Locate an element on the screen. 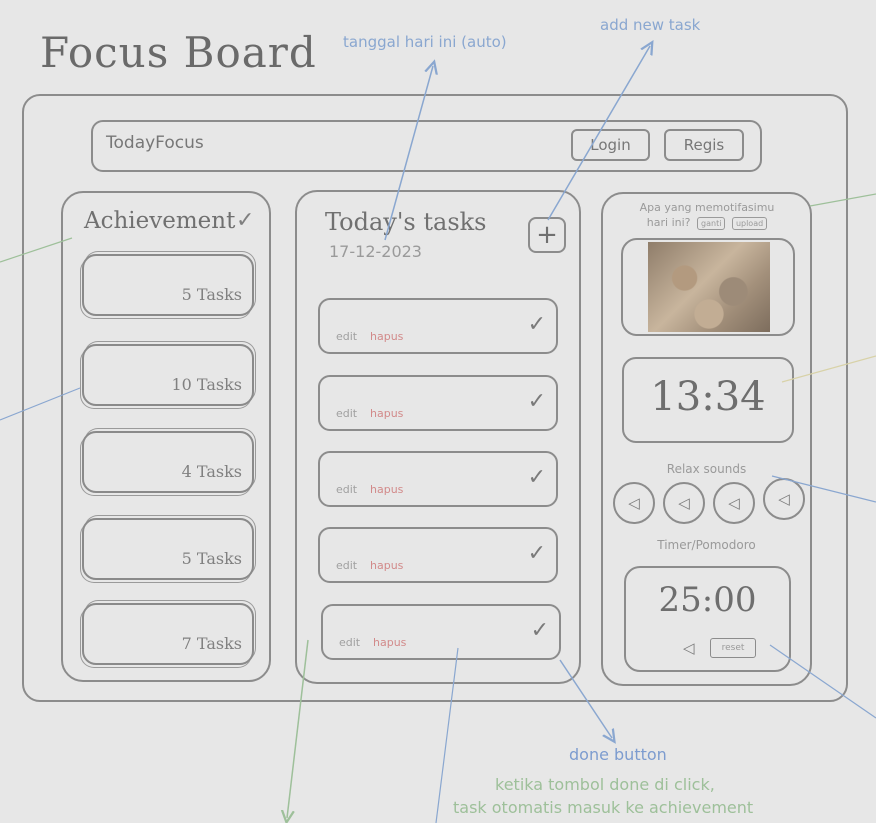 The width and height of the screenshot is (876, 823). arrow-task-down is located at coordinates (447, 735).